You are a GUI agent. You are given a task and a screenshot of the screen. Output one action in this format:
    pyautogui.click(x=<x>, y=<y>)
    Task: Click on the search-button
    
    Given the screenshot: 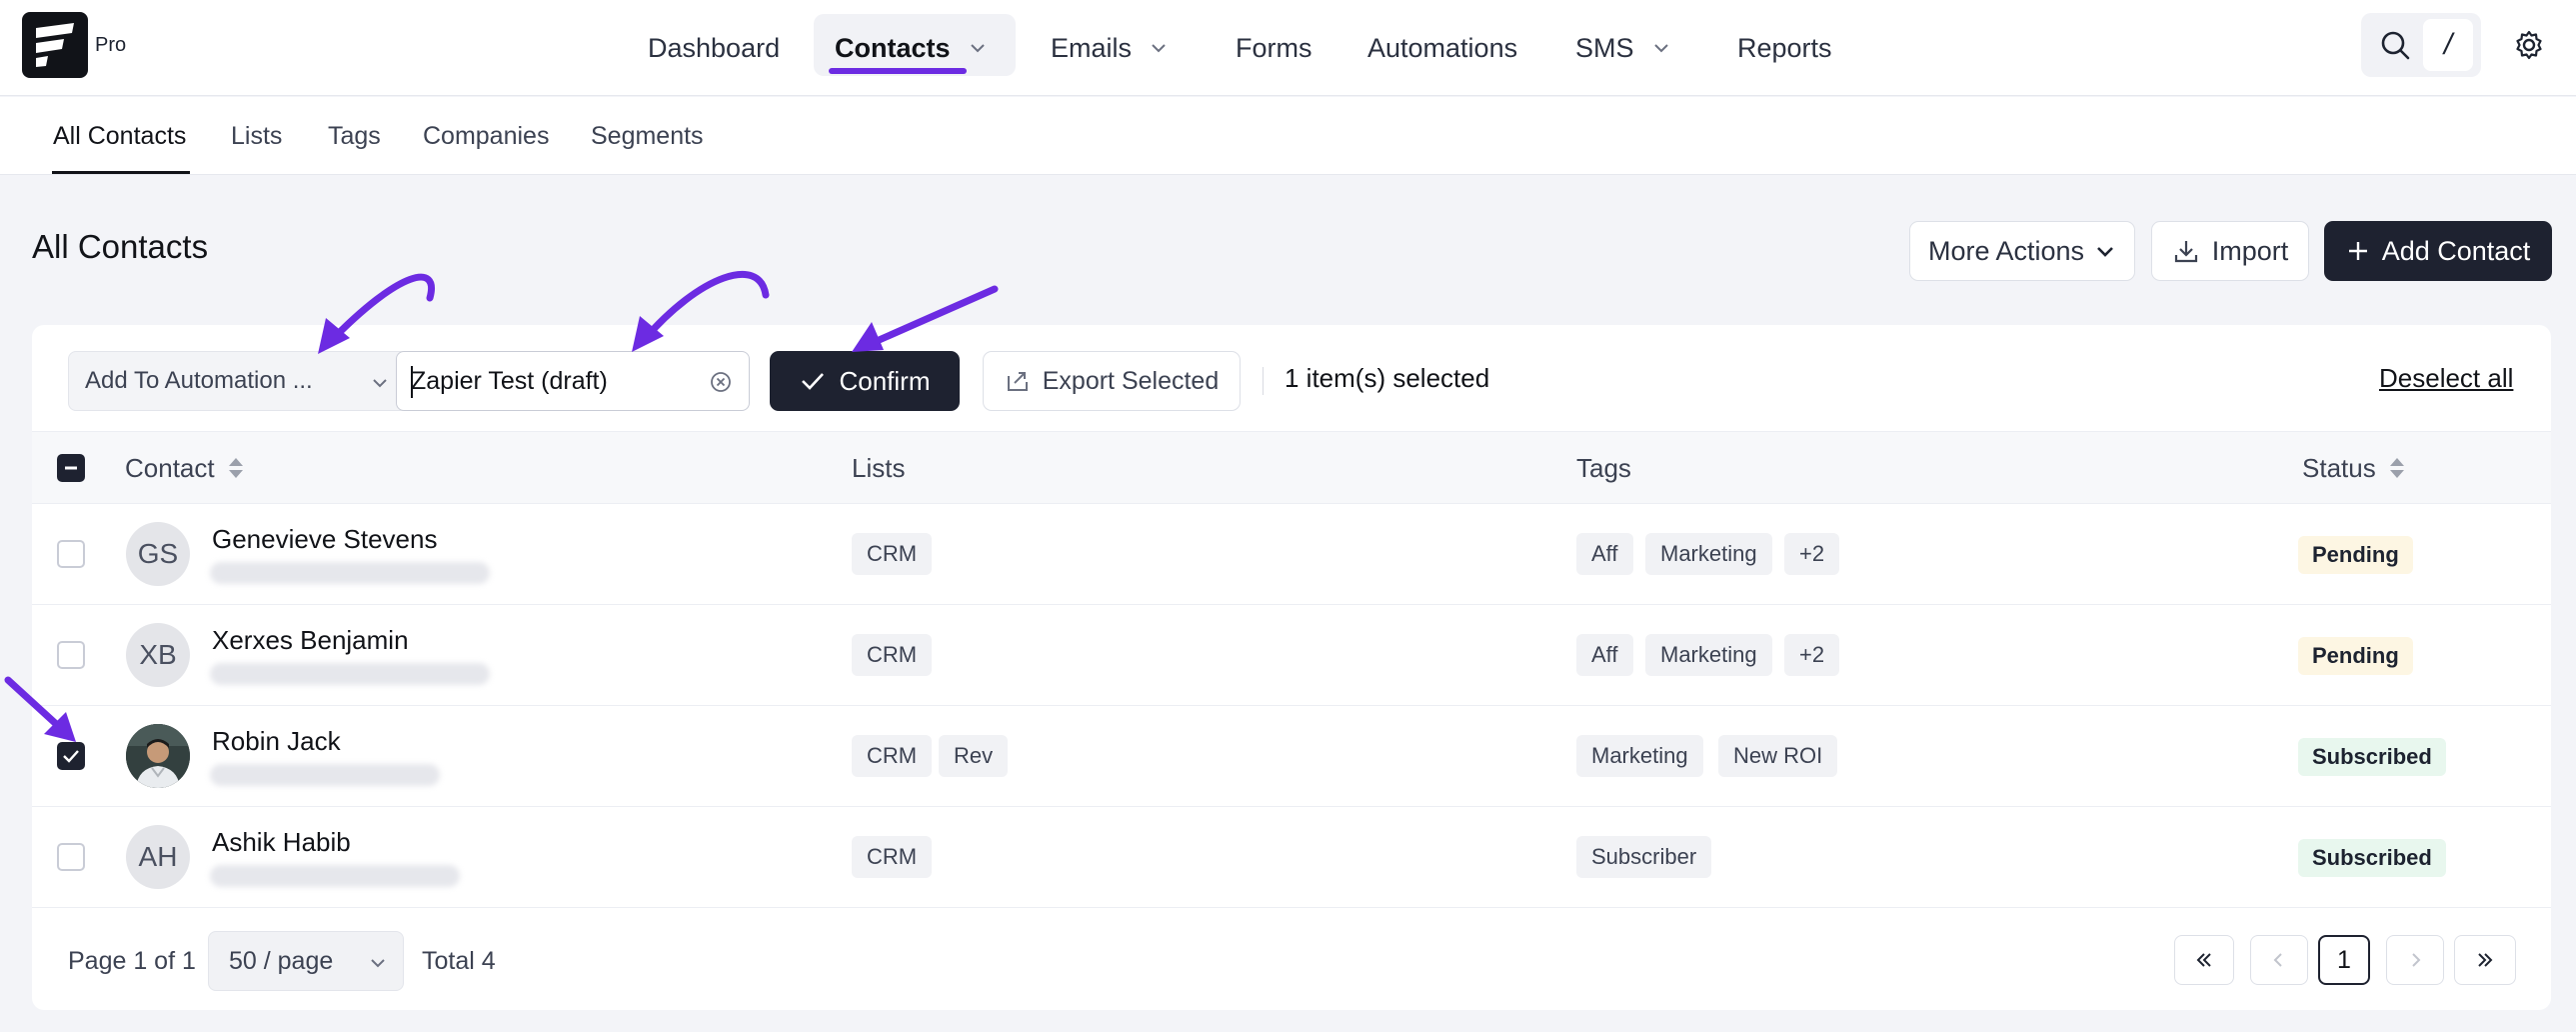 What is the action you would take?
    pyautogui.click(x=2395, y=45)
    